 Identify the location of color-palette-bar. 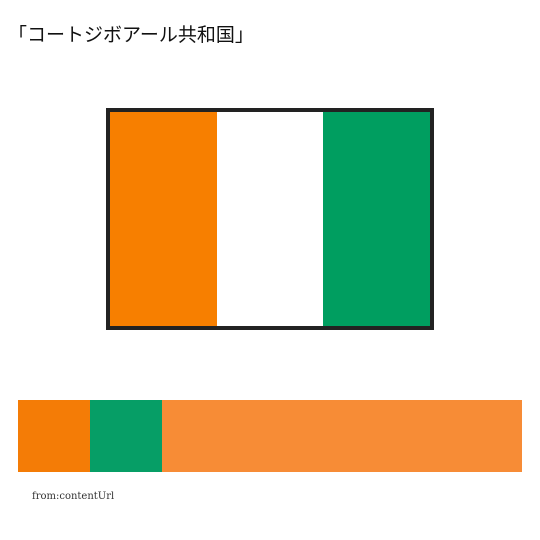
(270, 436).